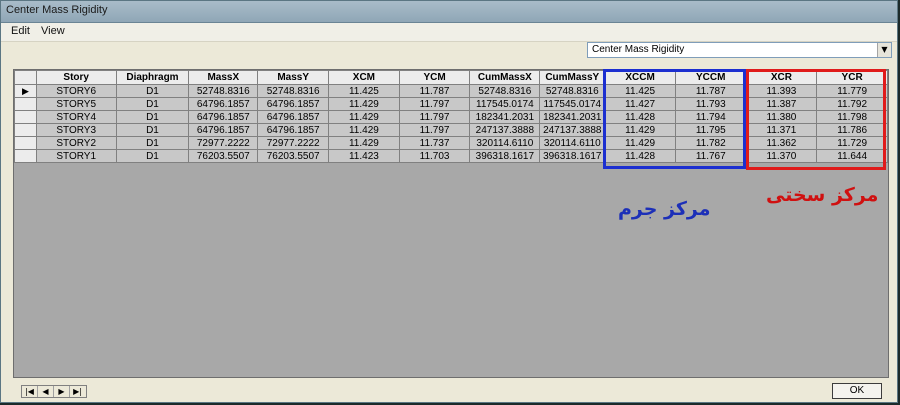  Describe the element at coordinates (857, 391) in the screenshot. I see `ok-button: OK` at that location.